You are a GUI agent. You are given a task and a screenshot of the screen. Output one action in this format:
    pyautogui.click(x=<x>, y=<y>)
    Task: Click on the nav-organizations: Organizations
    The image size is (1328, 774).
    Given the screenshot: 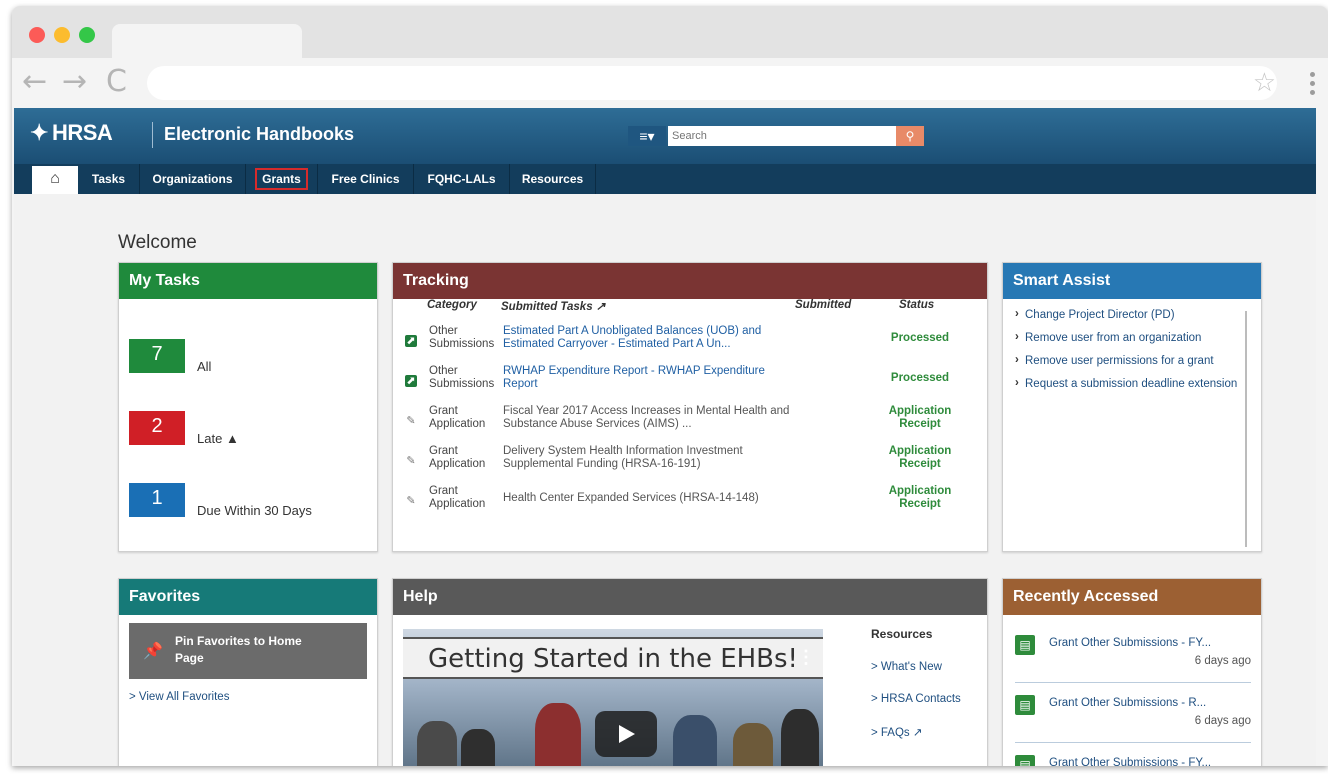 What is the action you would take?
    pyautogui.click(x=193, y=179)
    